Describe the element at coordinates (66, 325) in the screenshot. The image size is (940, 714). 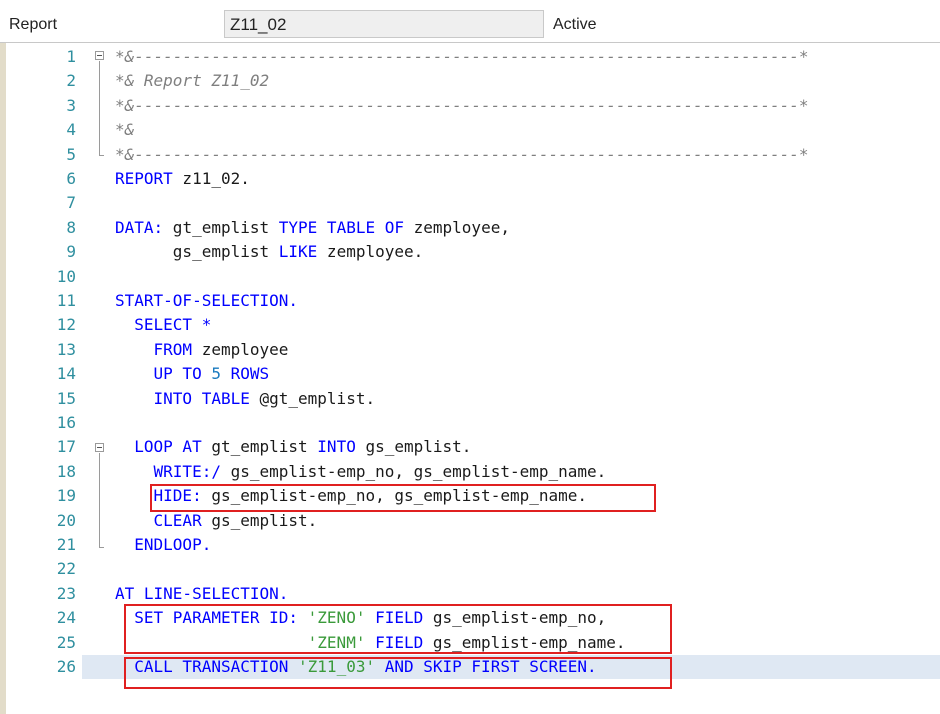
I see `line-number: 12` at that location.